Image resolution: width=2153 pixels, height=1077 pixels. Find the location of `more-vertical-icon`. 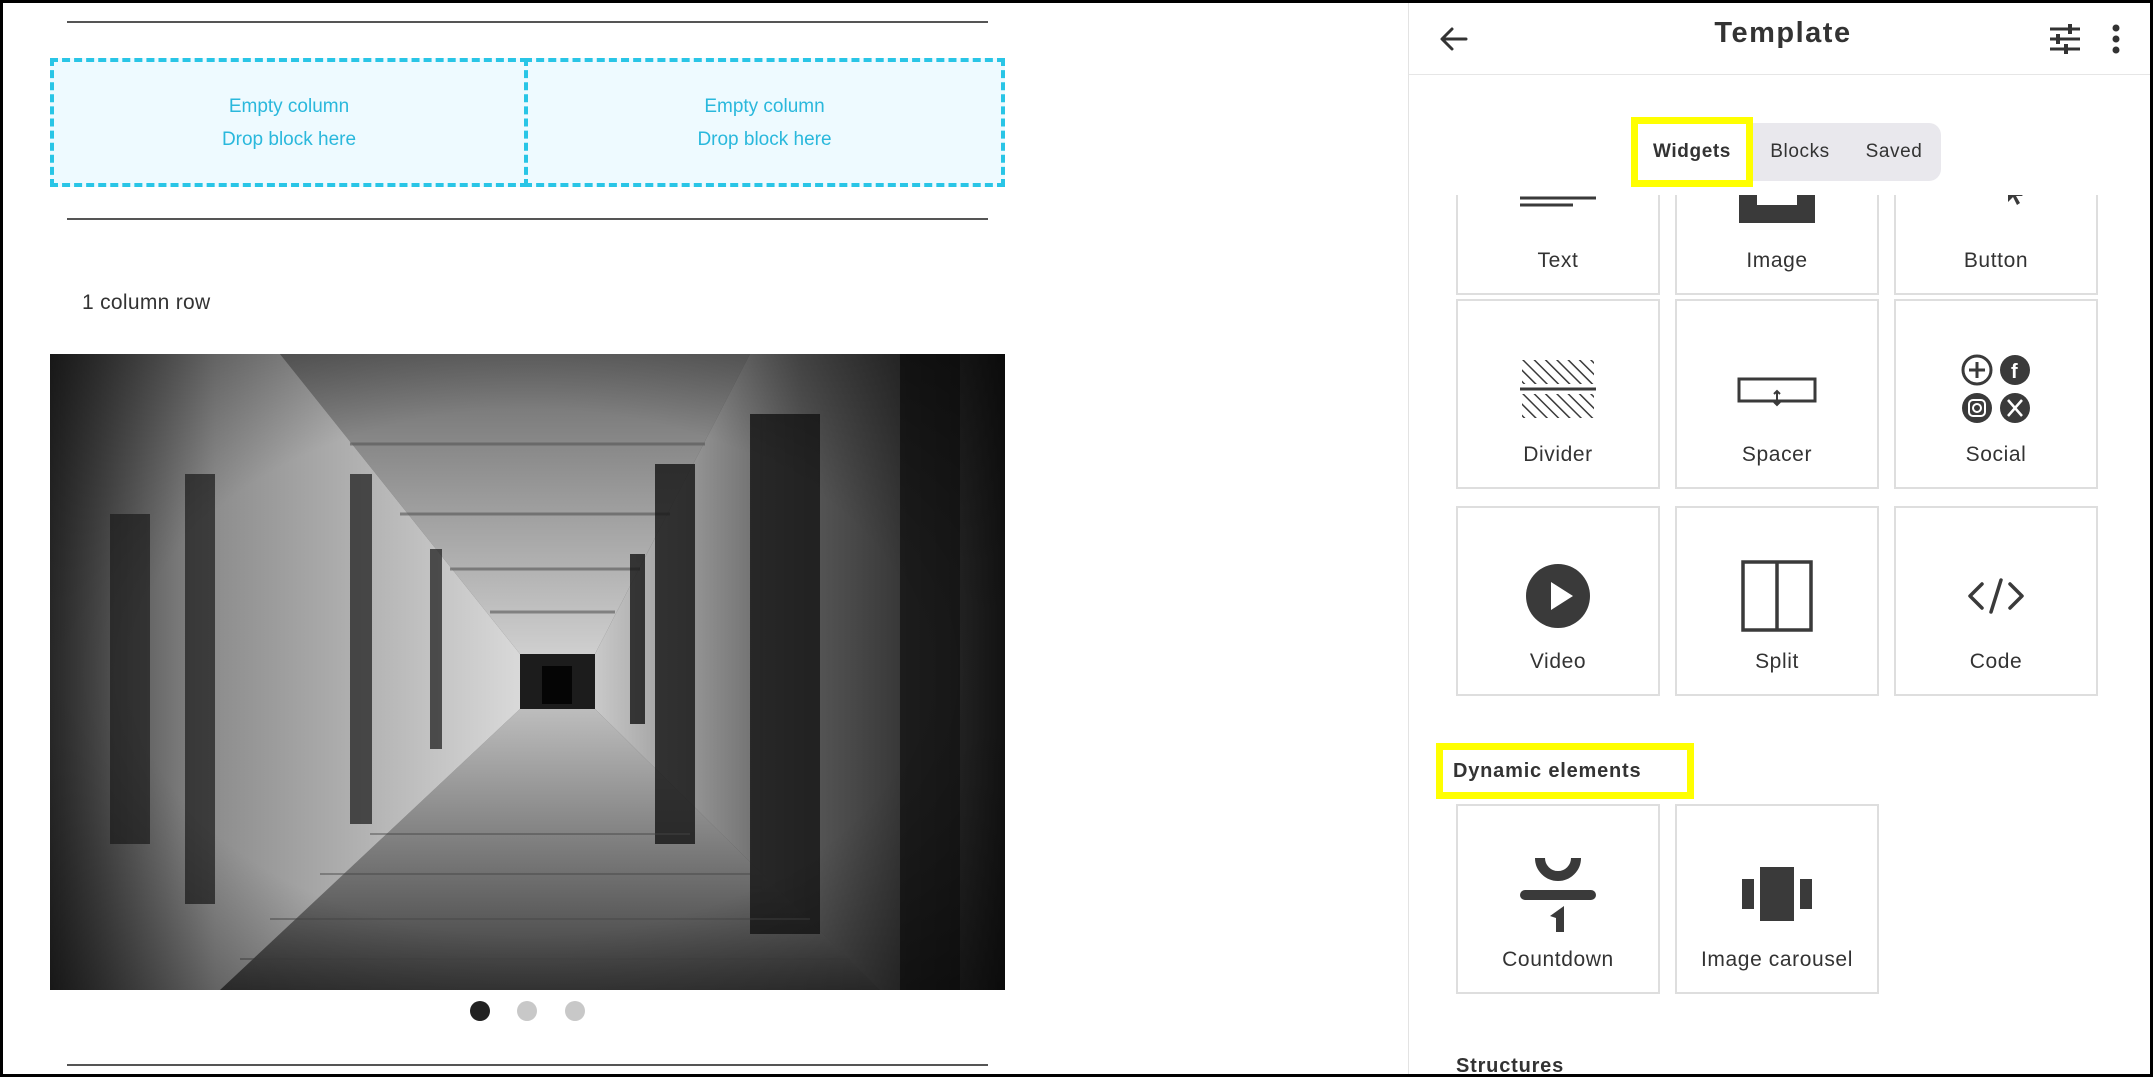

more-vertical-icon is located at coordinates (2116, 39).